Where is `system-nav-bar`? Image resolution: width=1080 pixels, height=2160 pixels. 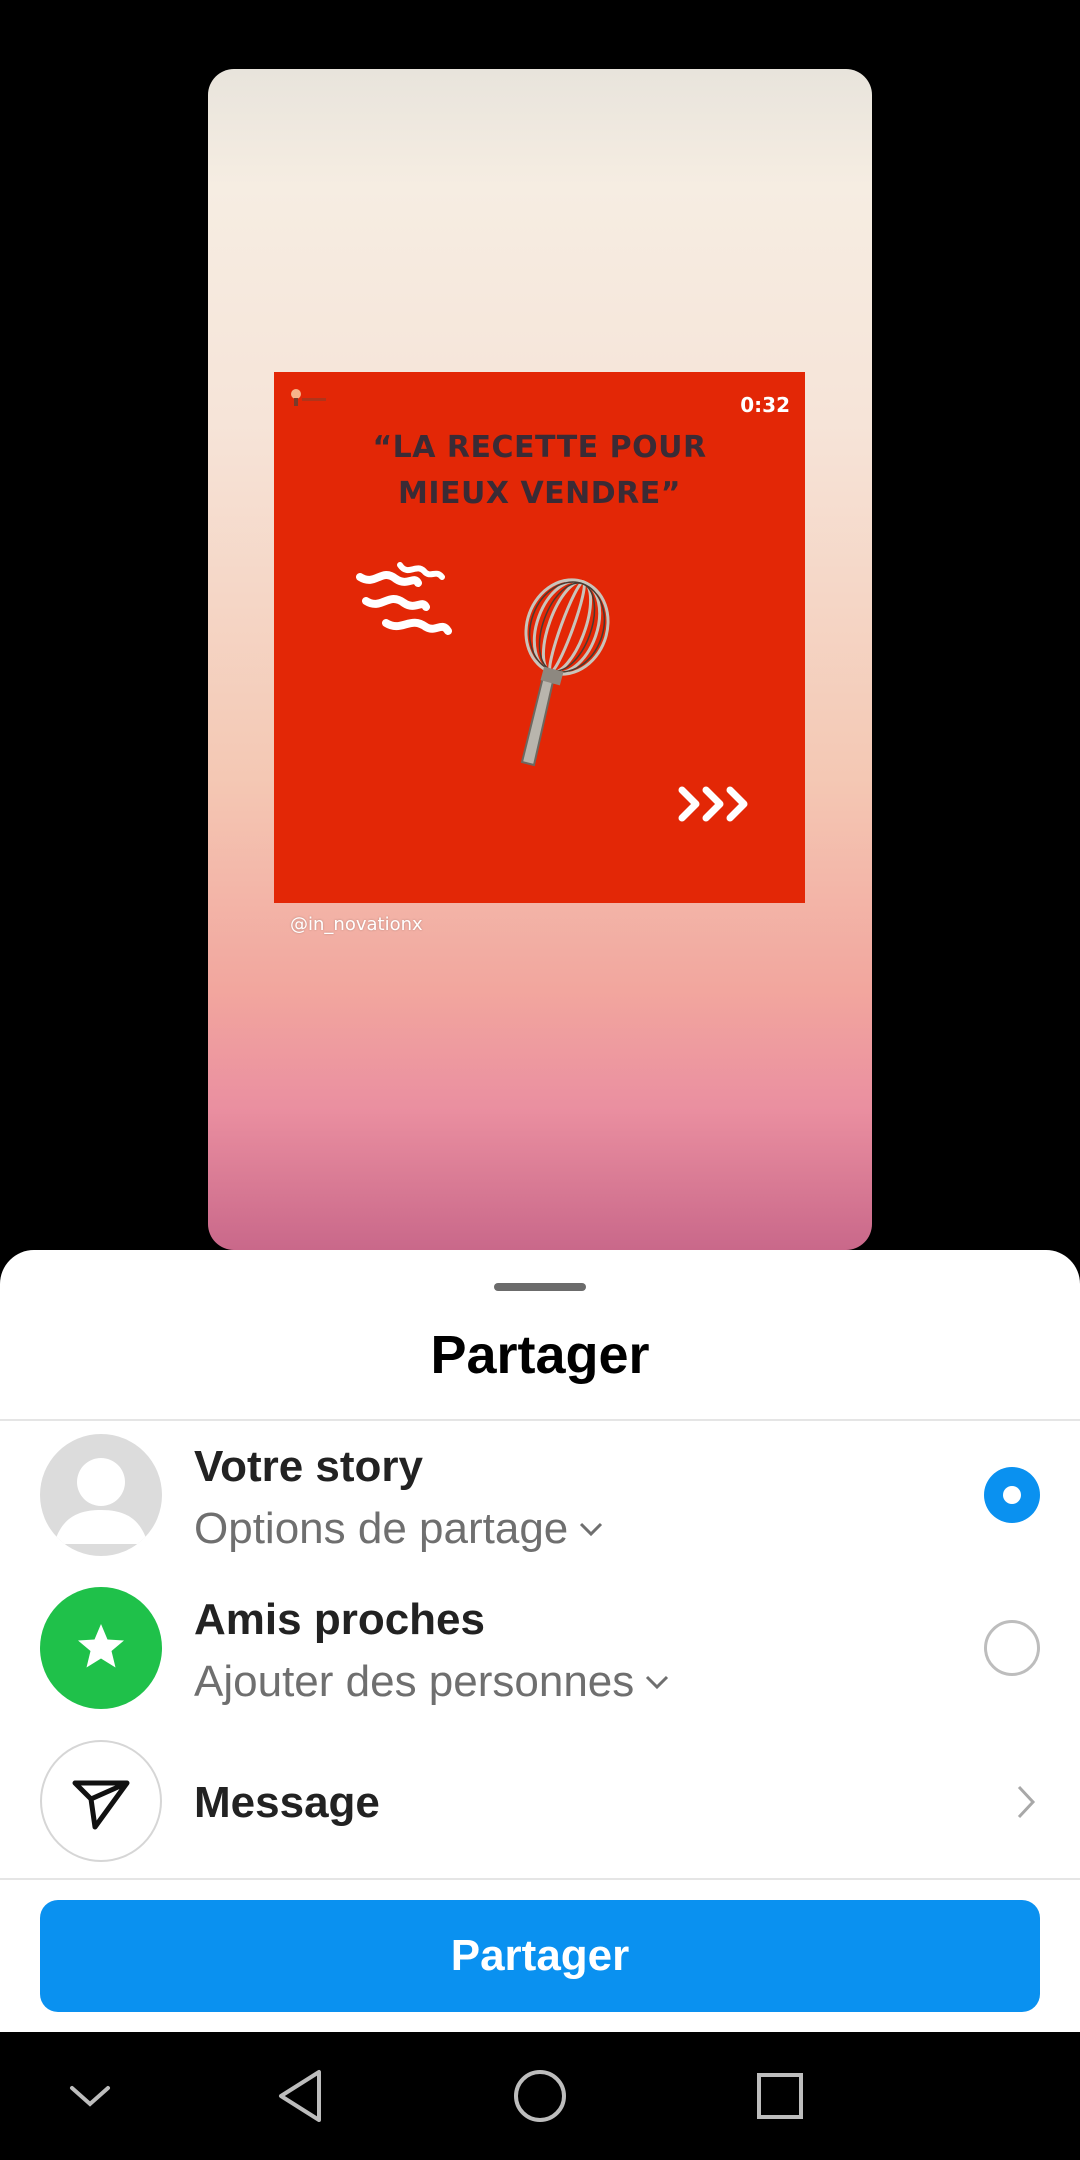
system-nav-bar is located at coordinates (540, 2096).